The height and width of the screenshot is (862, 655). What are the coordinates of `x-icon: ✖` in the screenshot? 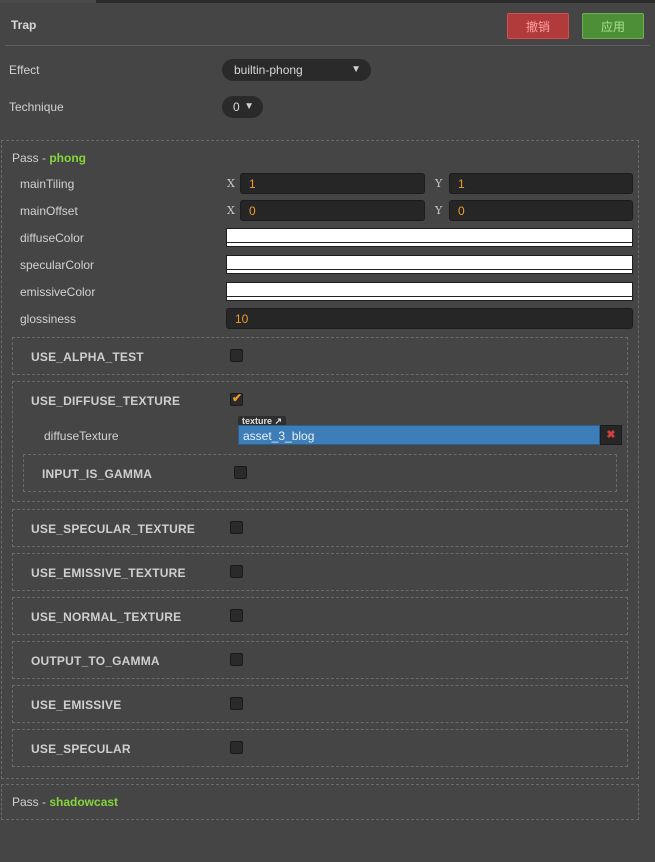 It's located at (611, 435).